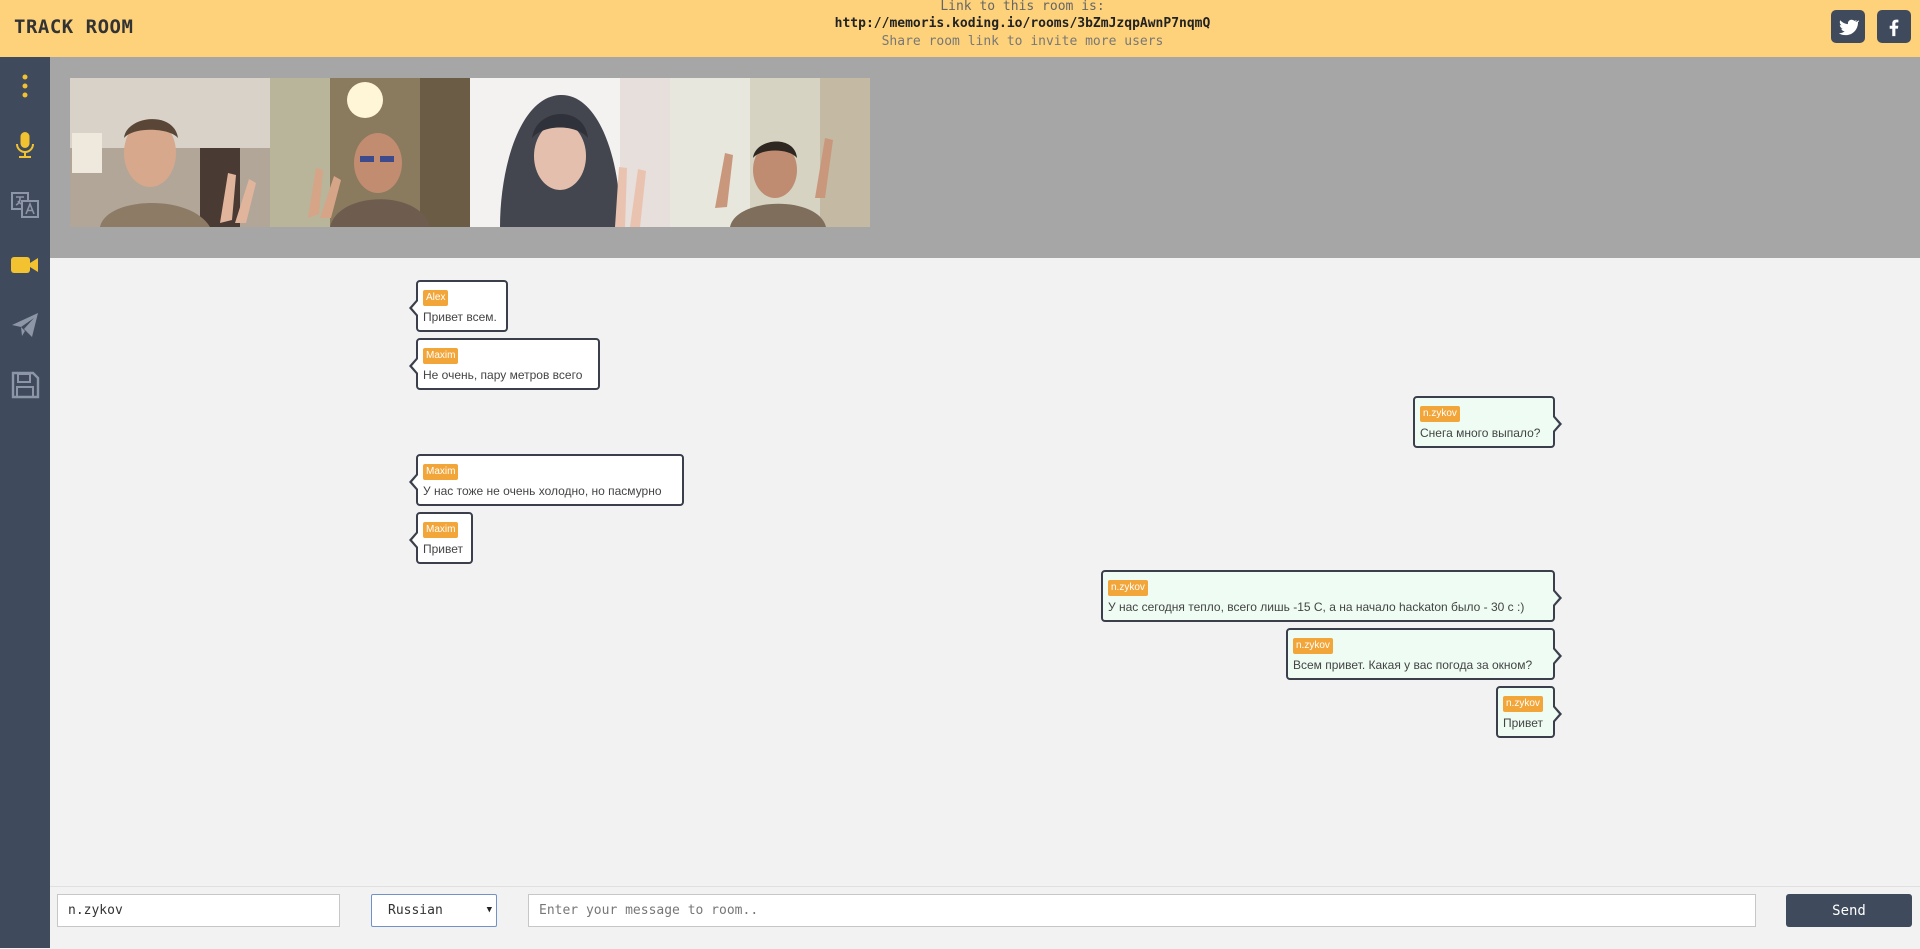 This screenshot has width=1920, height=949. I want to click on language-select-value: Russian, so click(415, 910).